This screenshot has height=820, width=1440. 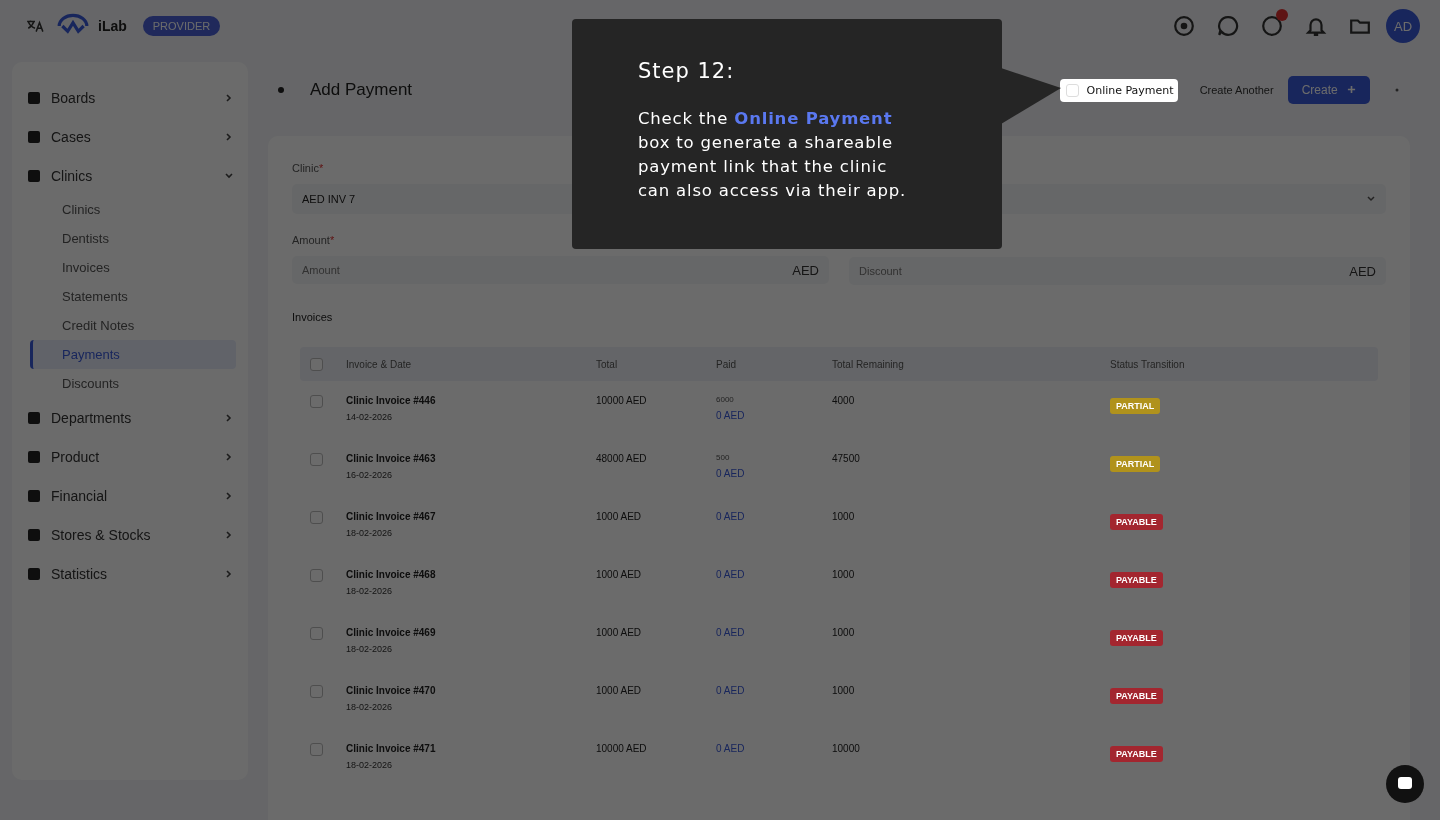 I want to click on invoice-name: Clinic Invoice #470, so click(x=391, y=690).